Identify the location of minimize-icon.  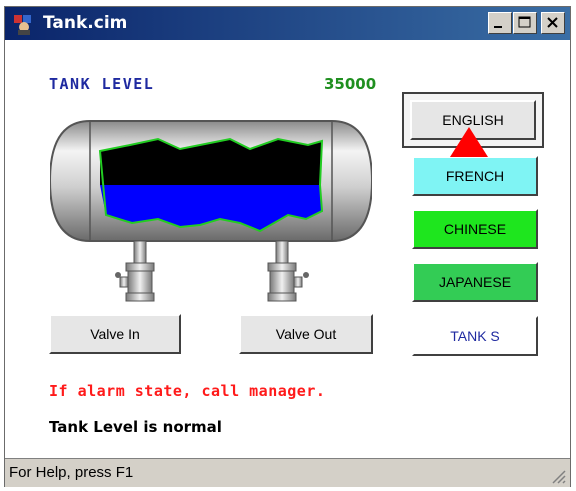
(498, 27).